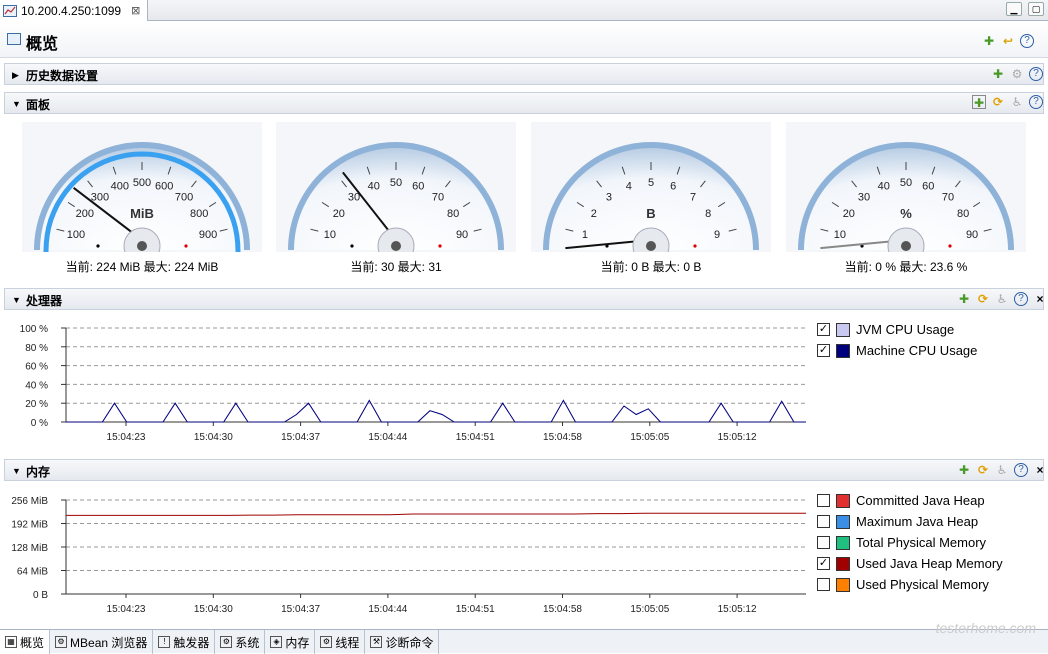 The width and height of the screenshot is (1048, 654). What do you see at coordinates (524, 470) in the screenshot?
I see `memory-section-header: ▼ 内存` at bounding box center [524, 470].